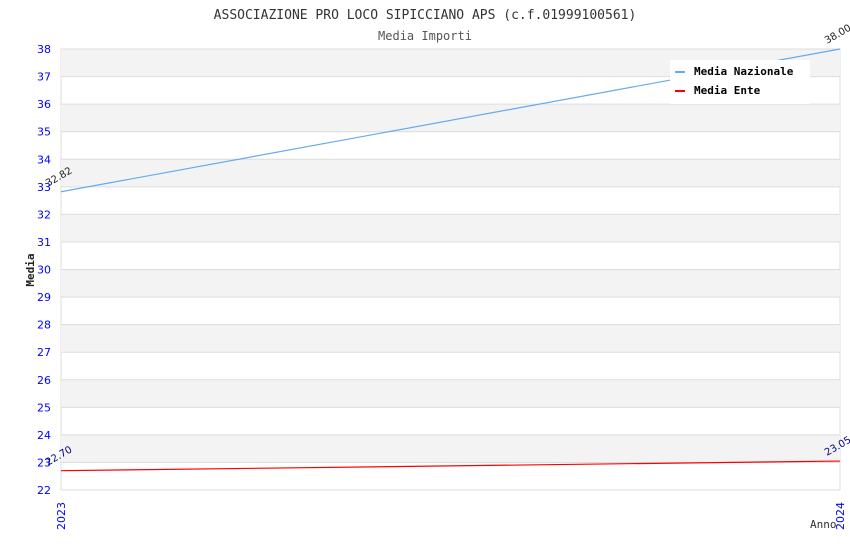 Image resolution: width=850 pixels, height=550 pixels. What do you see at coordinates (425, 36) in the screenshot?
I see `chart-subtitle: Media Importi` at bounding box center [425, 36].